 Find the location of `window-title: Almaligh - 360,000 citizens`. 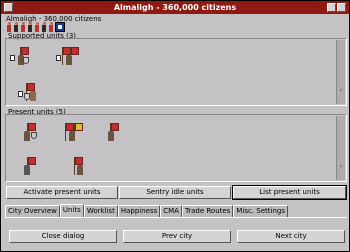

window-title: Almaligh - 360,000 citizens is located at coordinates (175, 7).